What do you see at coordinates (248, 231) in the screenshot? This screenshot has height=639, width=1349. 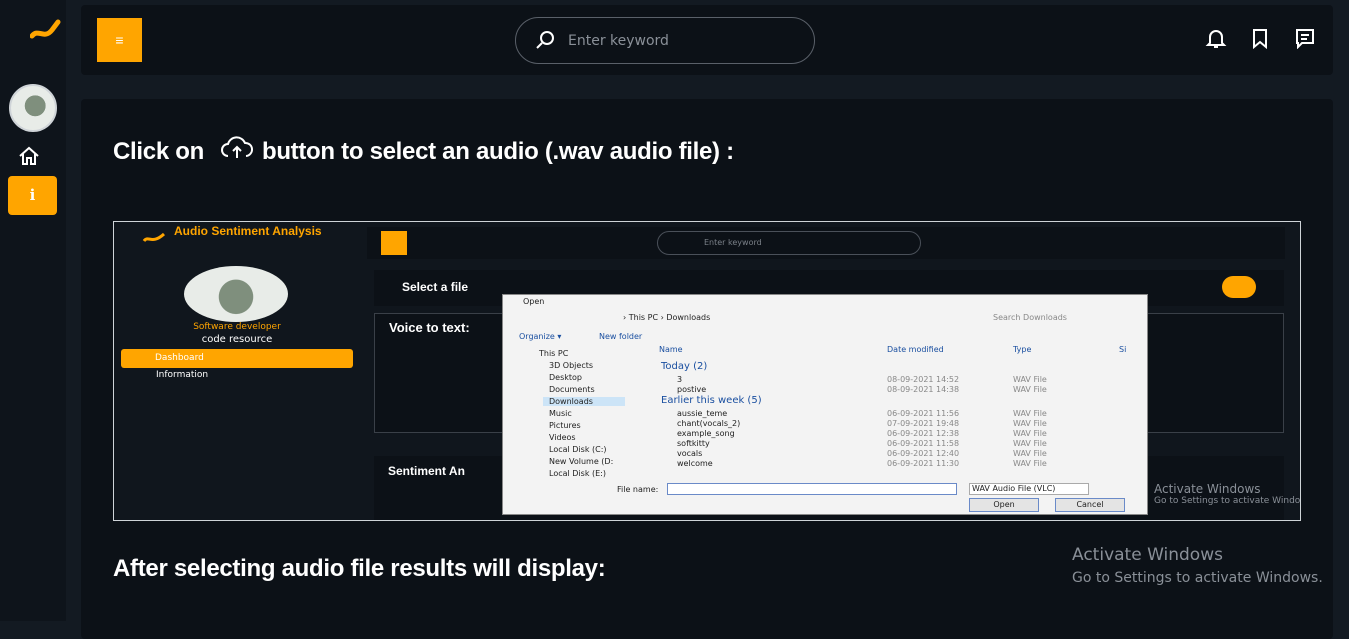 I see `shot-app-title: Audio Sentiment Analysis` at bounding box center [248, 231].